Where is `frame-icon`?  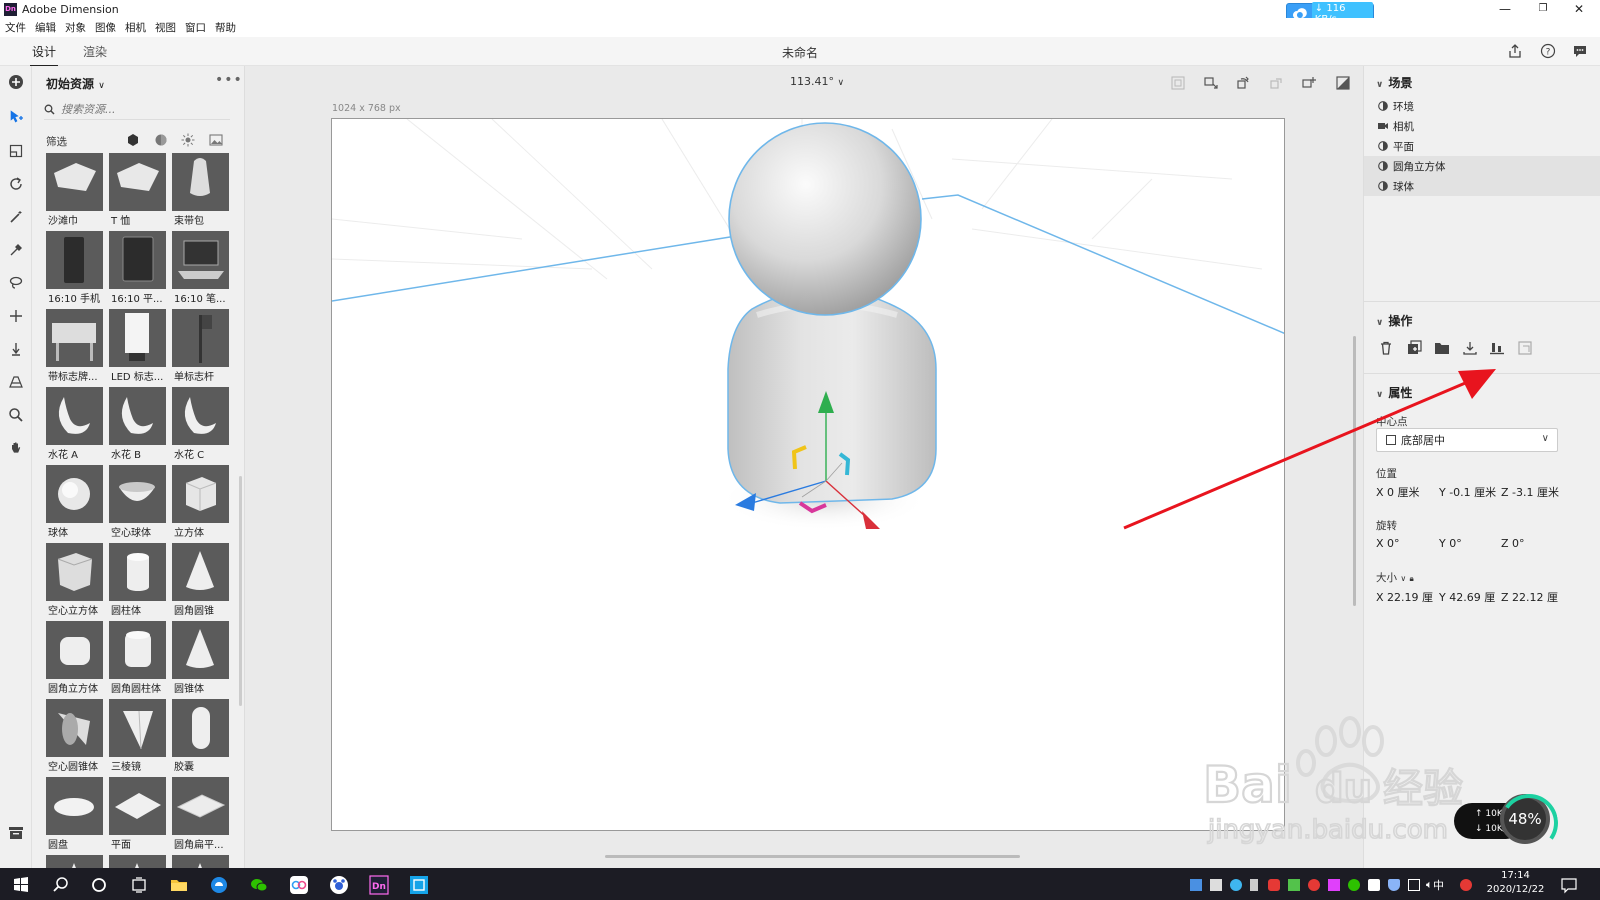
frame-icon is located at coordinates (1178, 83).